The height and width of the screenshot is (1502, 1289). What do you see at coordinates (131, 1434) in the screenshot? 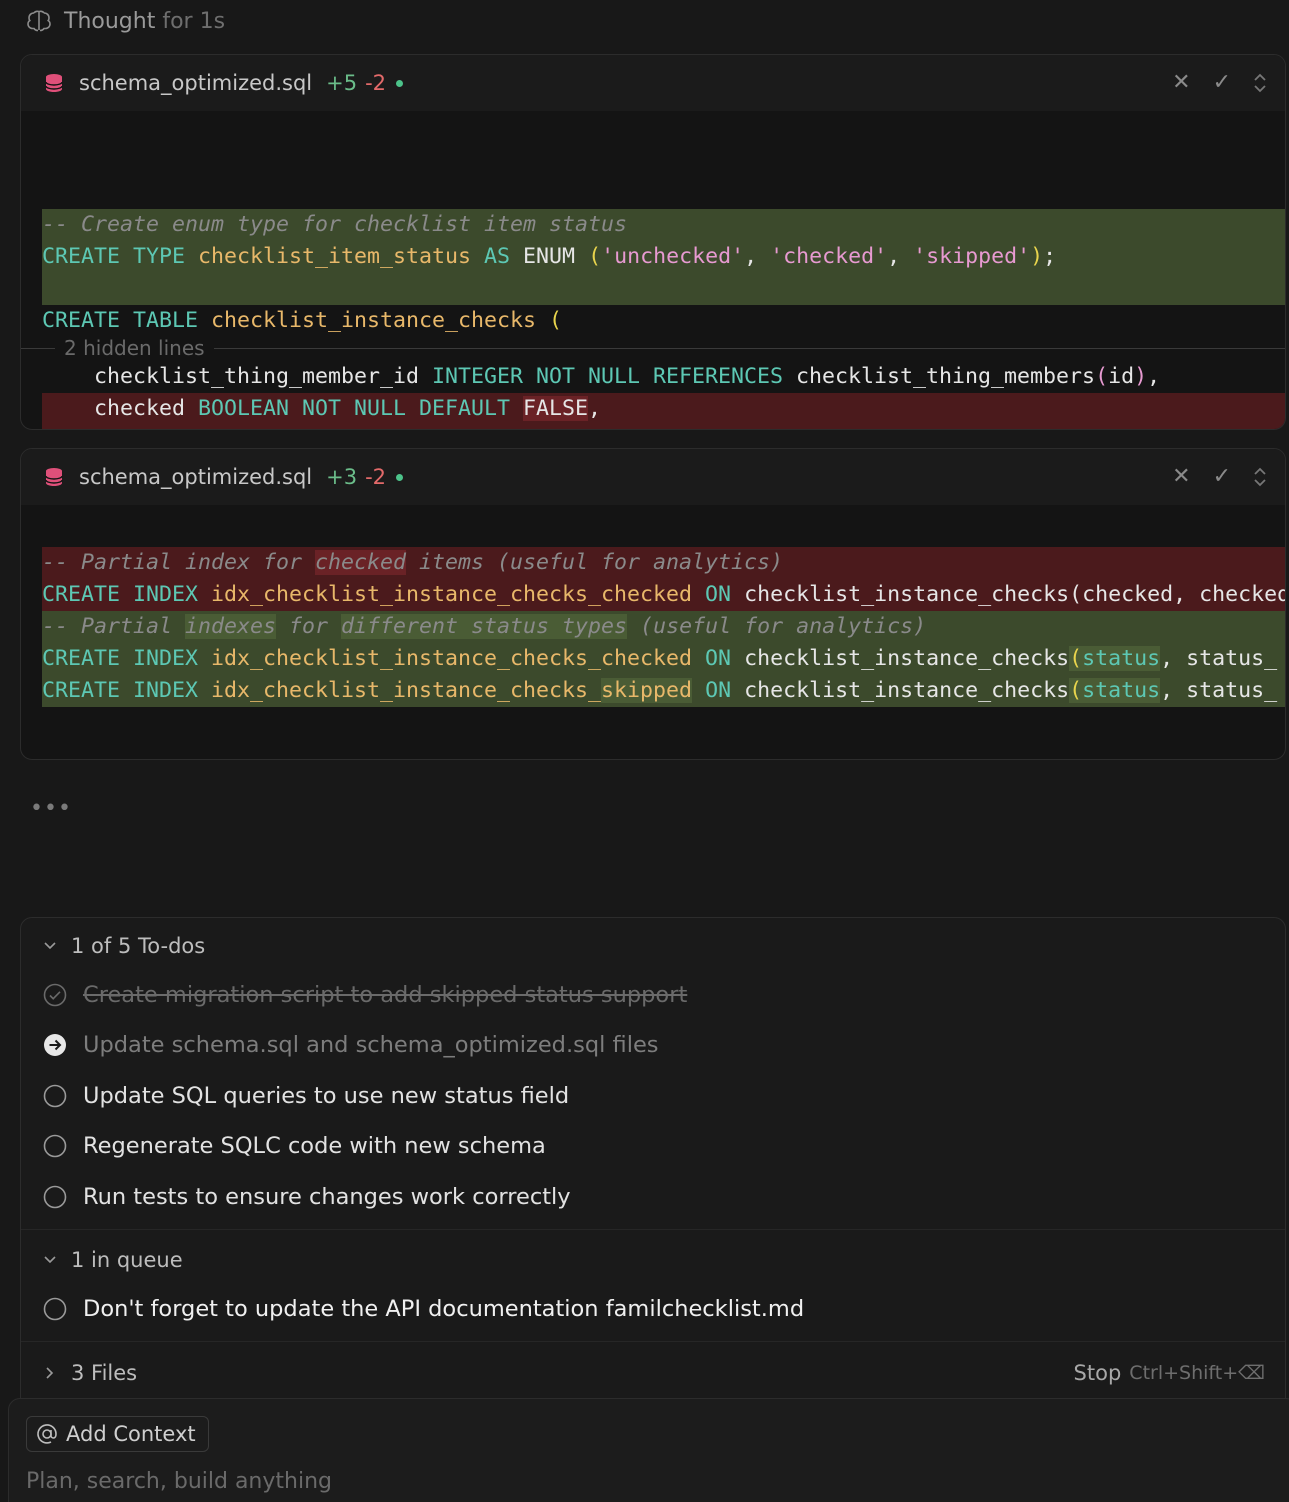
I see `add-context-label: Add Context` at bounding box center [131, 1434].